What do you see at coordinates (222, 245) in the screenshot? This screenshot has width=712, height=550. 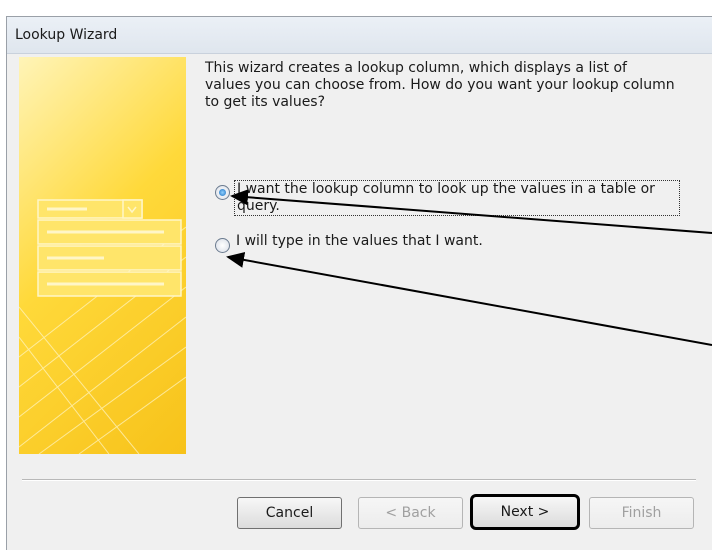 I see `radio-type-values` at bounding box center [222, 245].